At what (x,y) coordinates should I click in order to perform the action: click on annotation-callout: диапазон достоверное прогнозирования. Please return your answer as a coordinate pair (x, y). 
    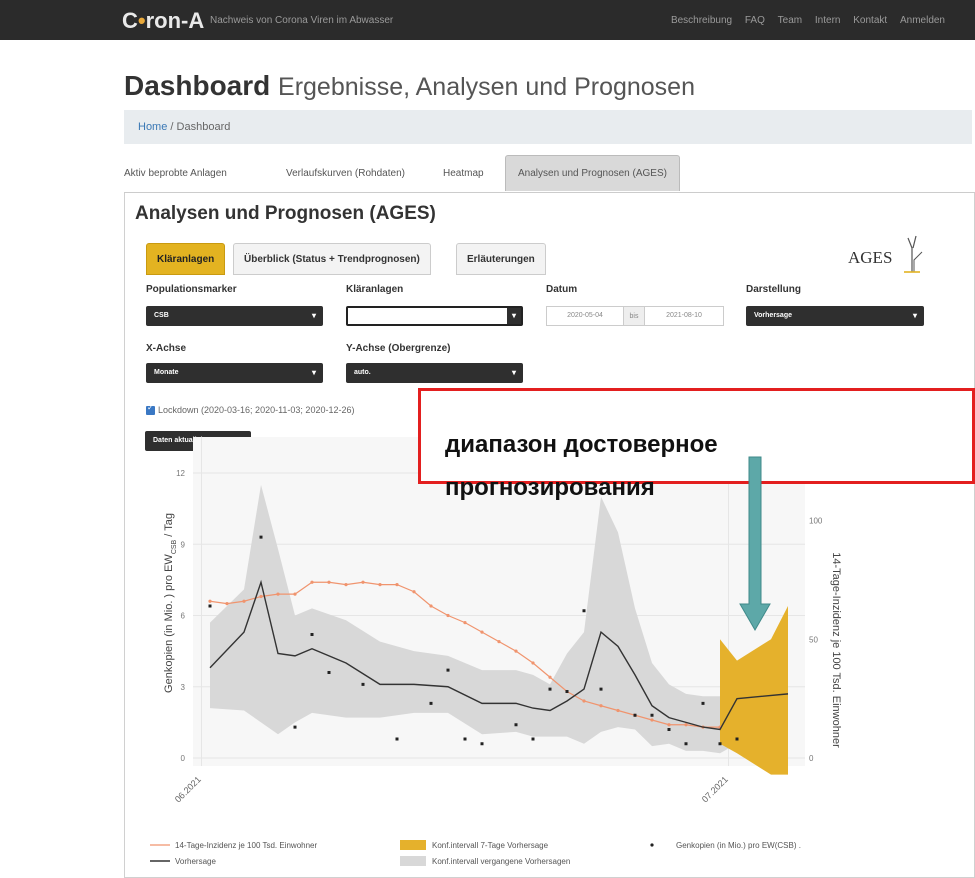
    Looking at the image, I should click on (696, 444).